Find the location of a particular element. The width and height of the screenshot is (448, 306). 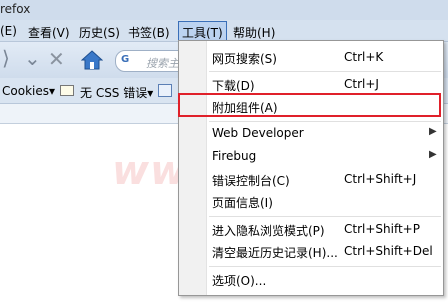

menu-item-label: 错误控制台(C) is located at coordinates (251, 181).